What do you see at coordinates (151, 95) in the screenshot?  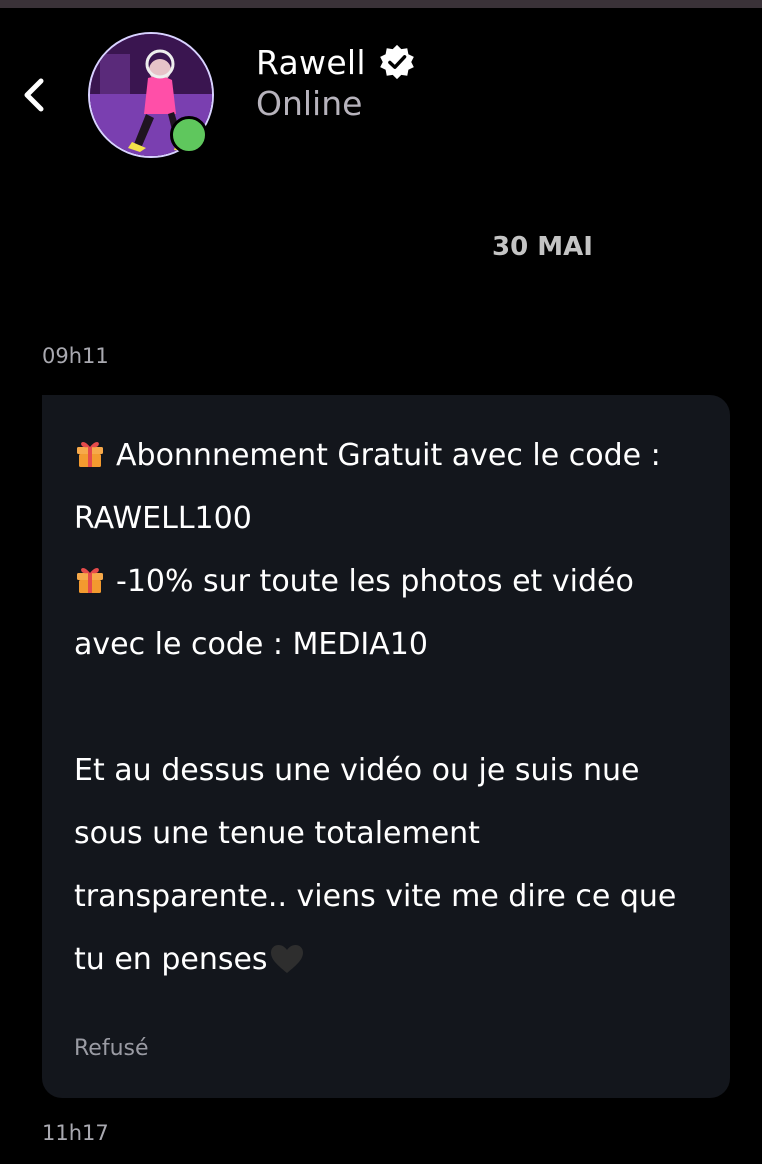 I see `avatar` at bounding box center [151, 95].